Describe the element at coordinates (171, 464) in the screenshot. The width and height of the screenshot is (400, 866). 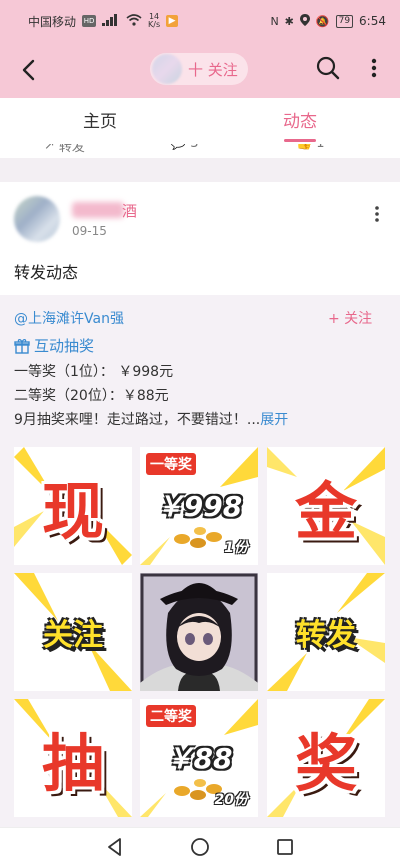
I see `prize-tag: 一等奖` at that location.